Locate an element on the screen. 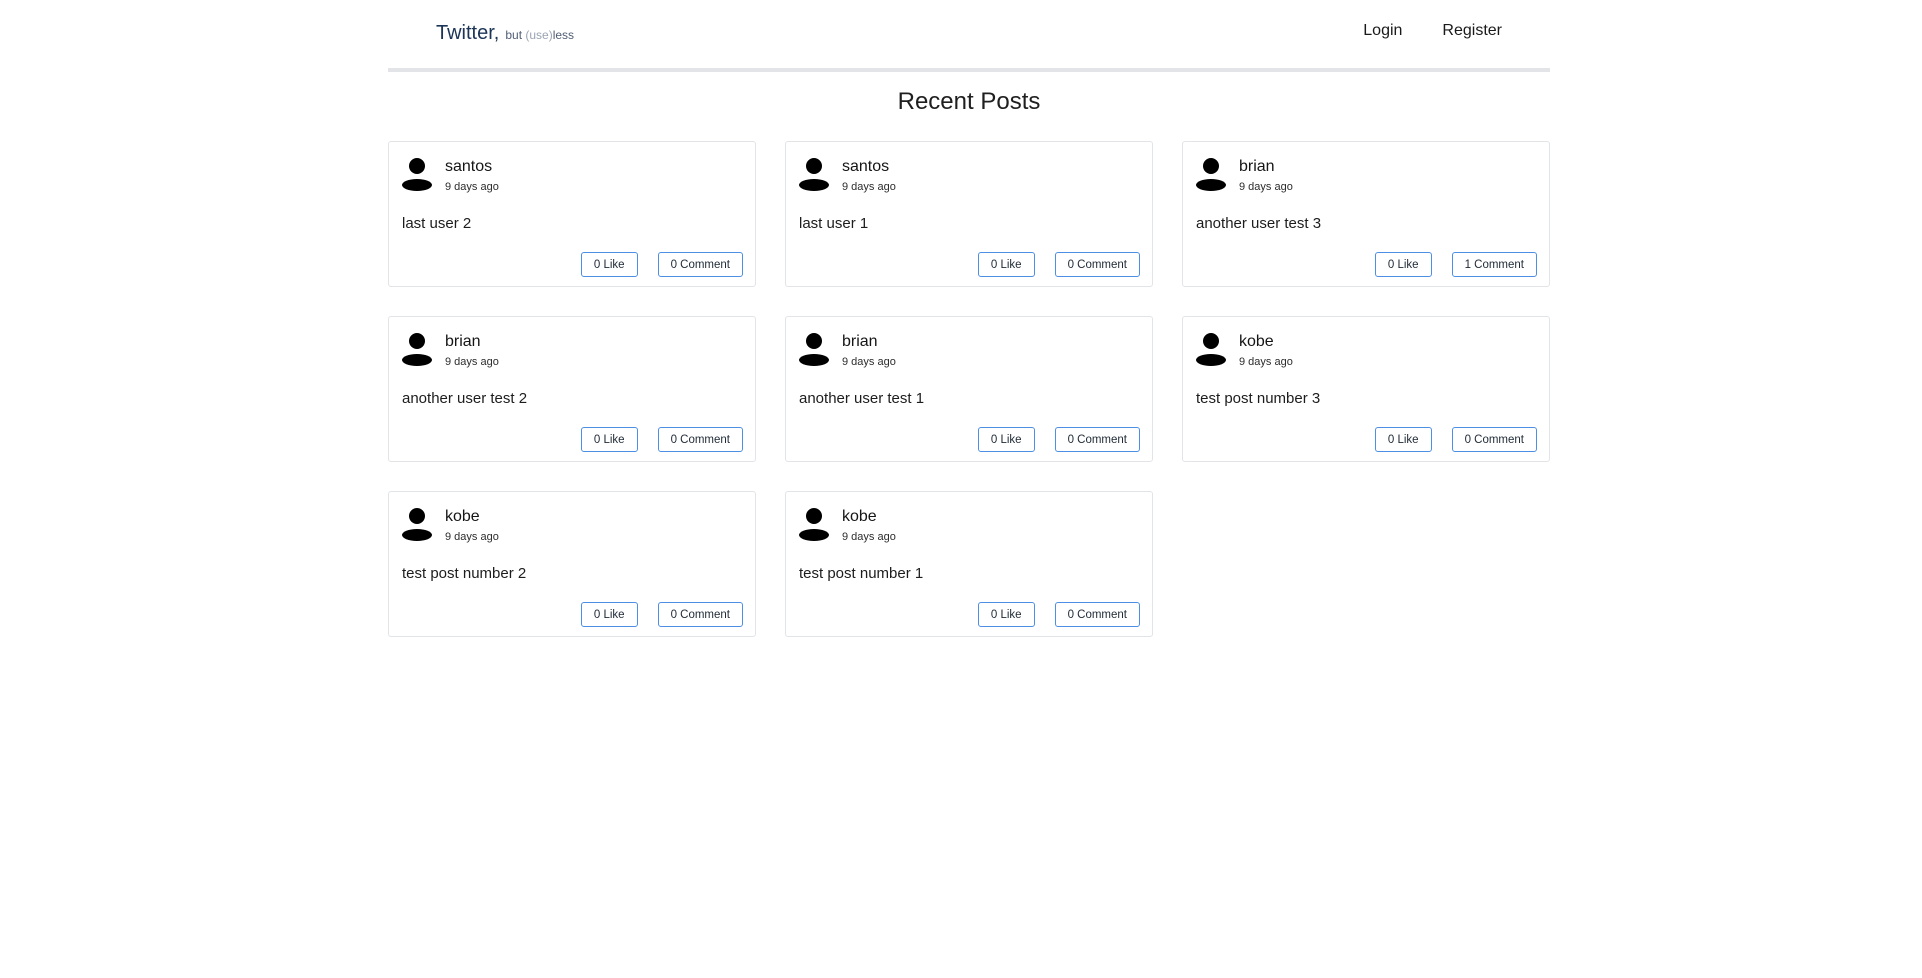 The image size is (1922, 978). post-actions: 0 Like 1 Comment is located at coordinates (1455, 264).